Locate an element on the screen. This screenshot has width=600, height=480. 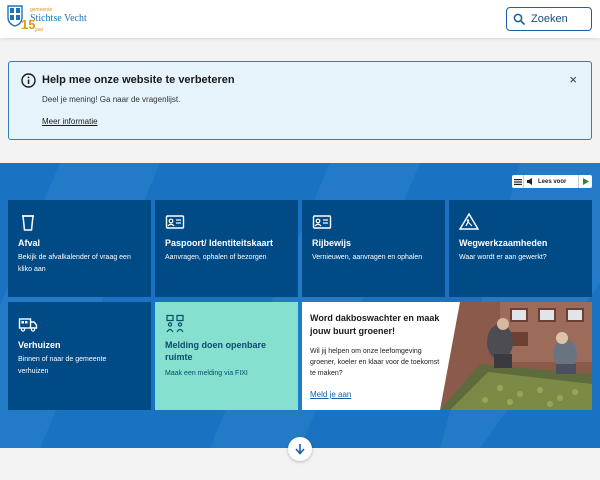
logo-anniversary-number: 15 is located at coordinates (28, 24).